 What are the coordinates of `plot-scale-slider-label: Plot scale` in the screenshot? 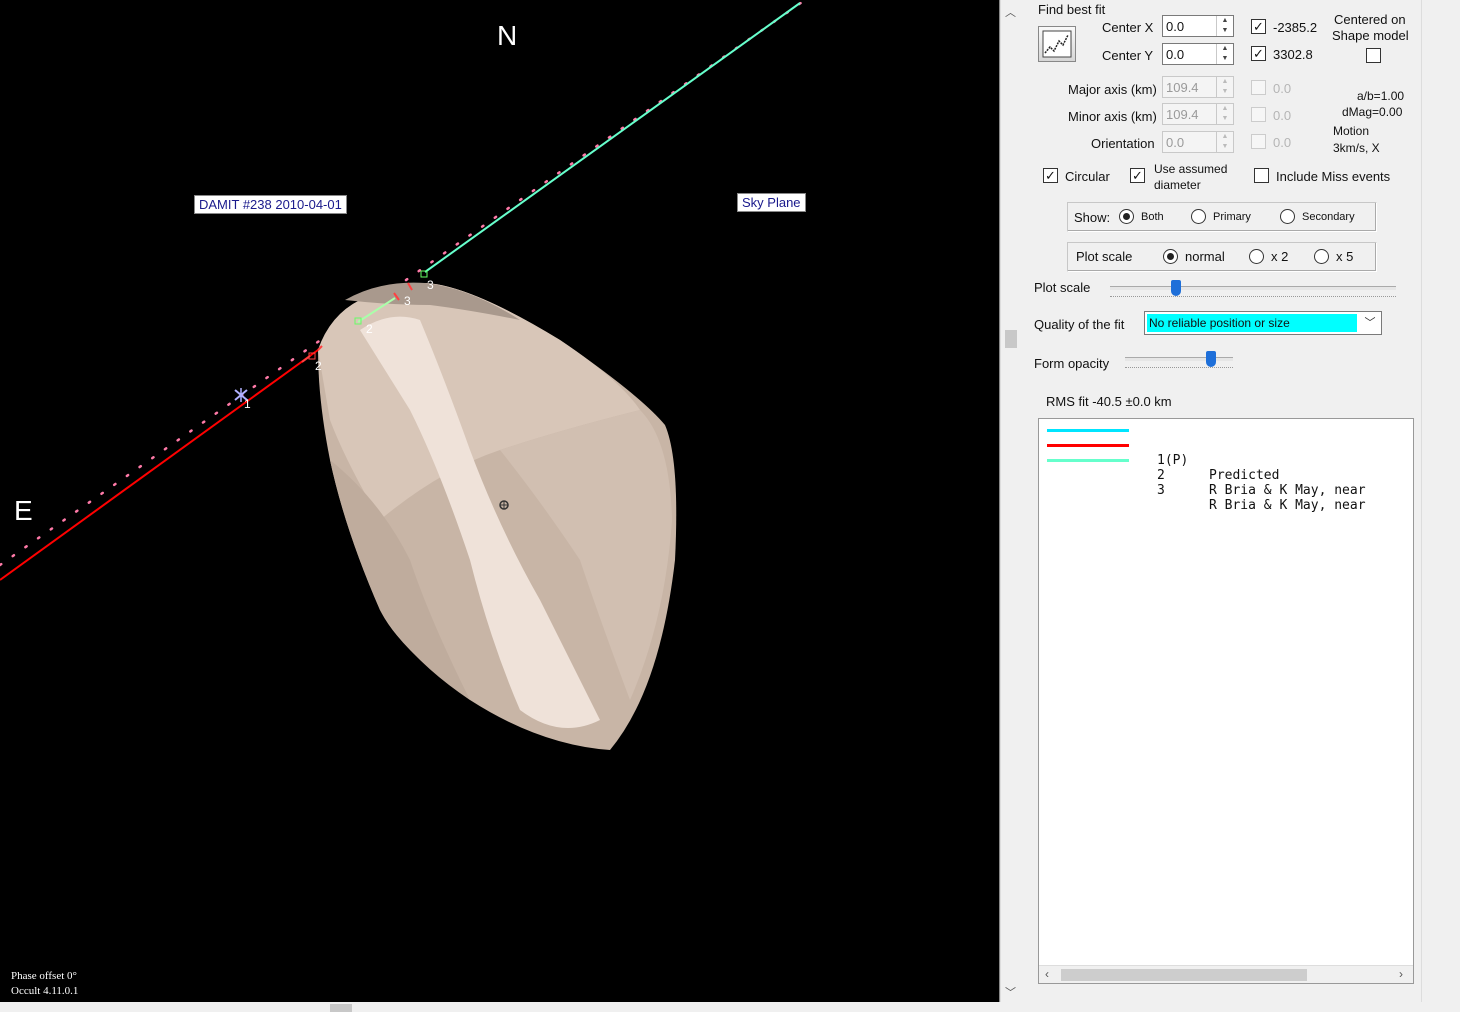 It's located at (1062, 287).